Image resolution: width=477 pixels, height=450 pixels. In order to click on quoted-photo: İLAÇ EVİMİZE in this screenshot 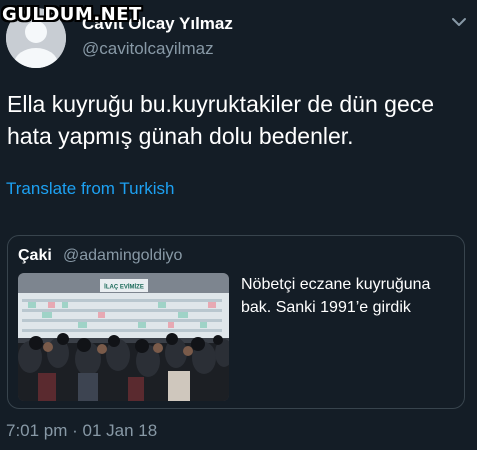, I will do `click(123, 337)`.